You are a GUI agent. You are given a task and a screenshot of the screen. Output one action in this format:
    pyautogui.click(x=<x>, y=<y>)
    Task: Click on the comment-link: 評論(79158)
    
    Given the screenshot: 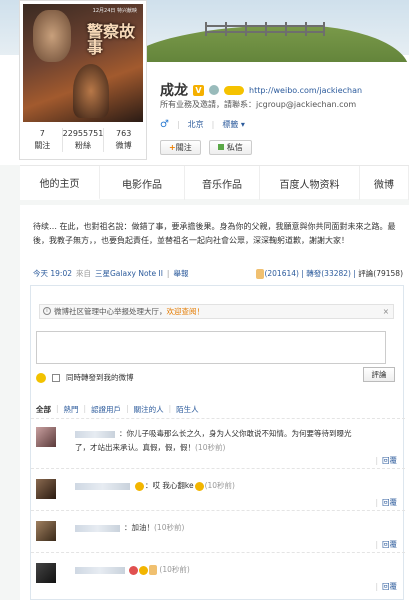 What is the action you would take?
    pyautogui.click(x=380, y=273)
    